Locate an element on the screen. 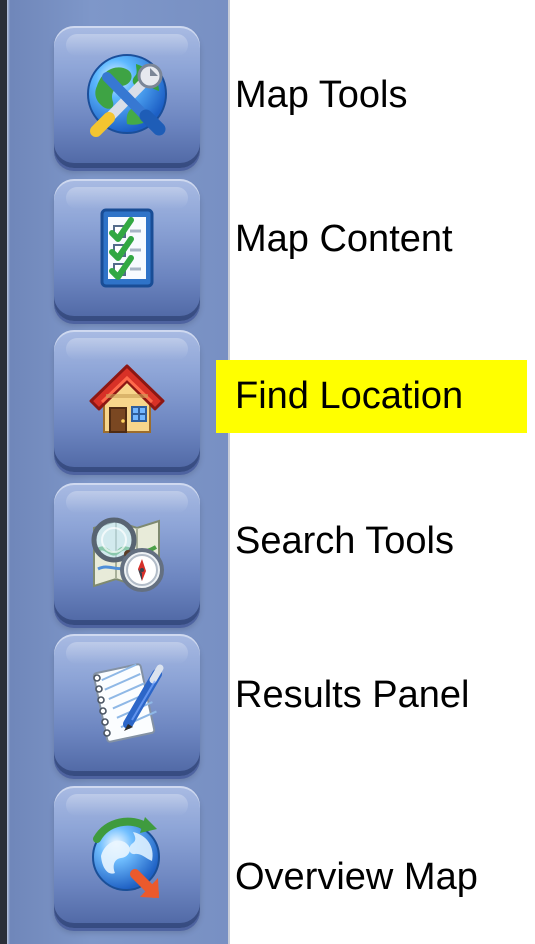 The image size is (535, 944). search-tools-button is located at coordinates (127, 554).